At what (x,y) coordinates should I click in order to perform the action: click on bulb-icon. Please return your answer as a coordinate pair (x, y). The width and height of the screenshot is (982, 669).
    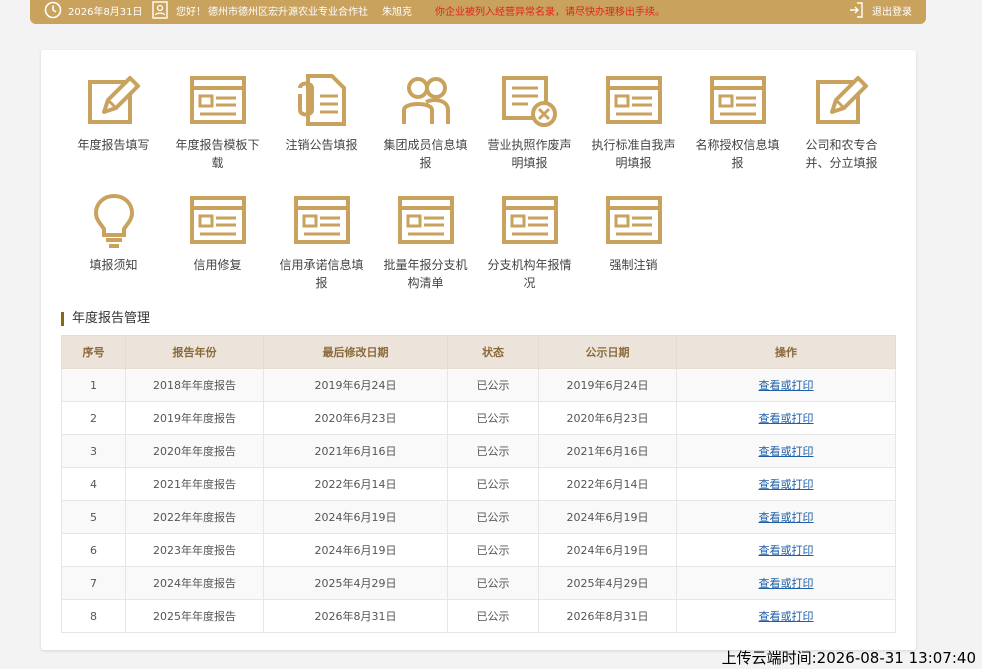
    Looking at the image, I should click on (114, 220).